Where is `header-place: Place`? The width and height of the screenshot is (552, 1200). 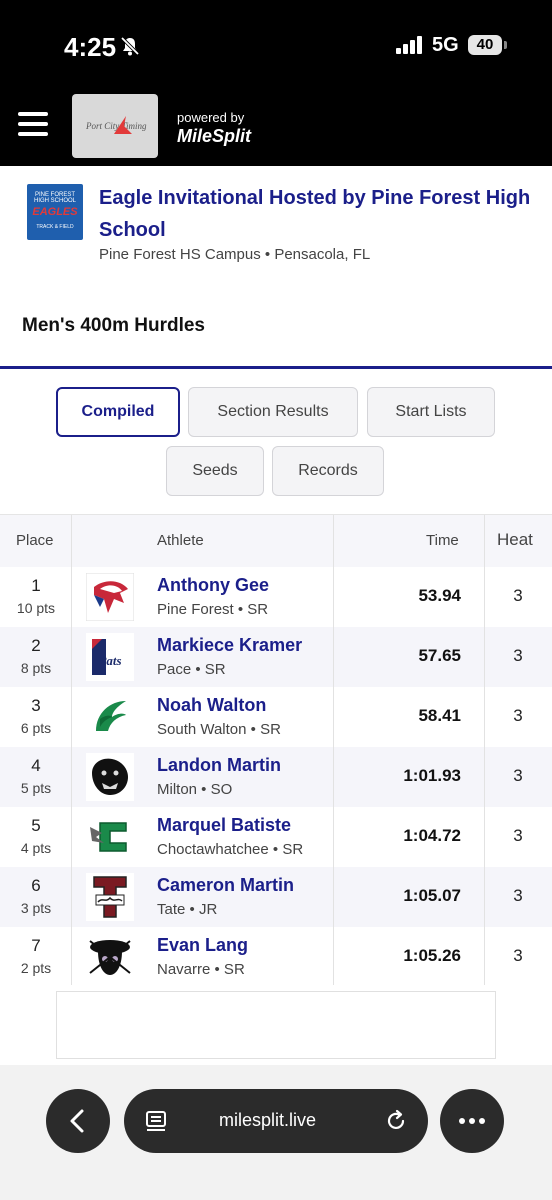 header-place: Place is located at coordinates (35, 540).